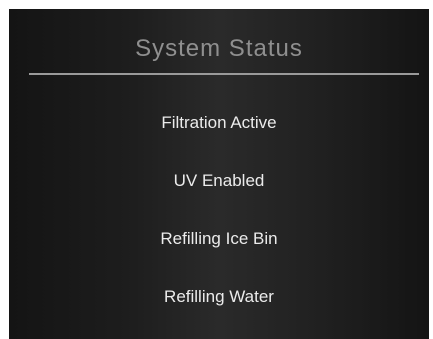 The height and width of the screenshot is (339, 433). Describe the element at coordinates (219, 238) in the screenshot. I see `status-item-ice-bin: Refilling Ice Bin` at that location.